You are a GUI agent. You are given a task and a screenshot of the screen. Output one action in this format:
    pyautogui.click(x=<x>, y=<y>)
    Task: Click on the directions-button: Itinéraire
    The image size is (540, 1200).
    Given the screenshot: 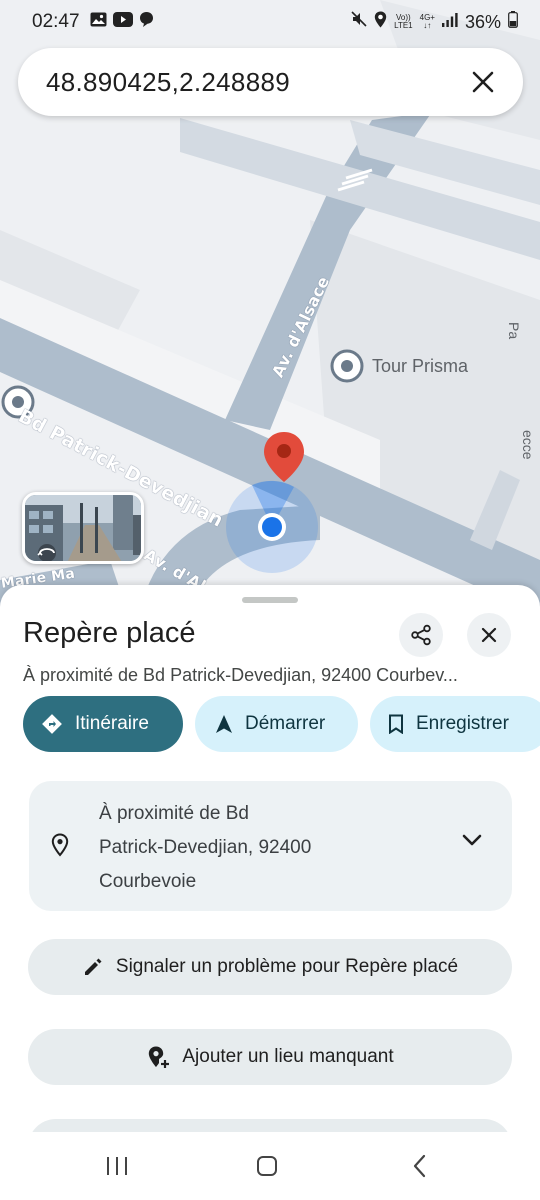 What is the action you would take?
    pyautogui.click(x=103, y=724)
    